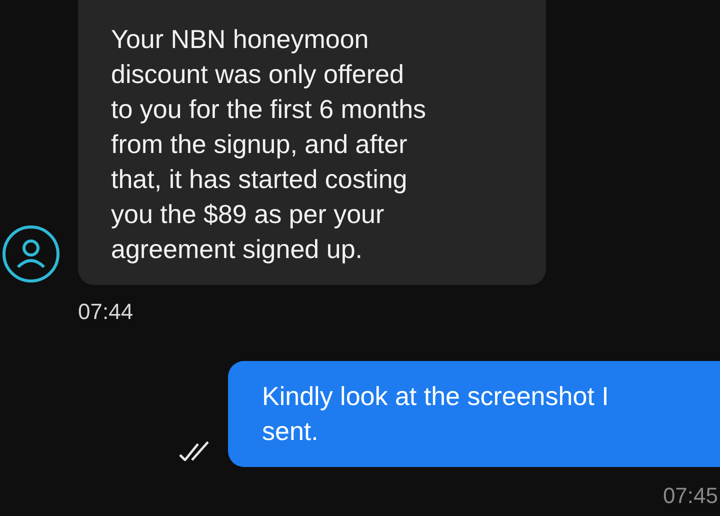 The height and width of the screenshot is (516, 720). What do you see at coordinates (31, 254) in the screenshot?
I see `avatar-icon` at bounding box center [31, 254].